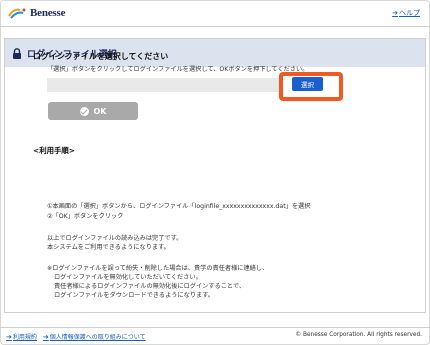  Describe the element at coordinates (108, 247) in the screenshot. I see `completion-text: 本システムをご利用できるようになります。` at that location.